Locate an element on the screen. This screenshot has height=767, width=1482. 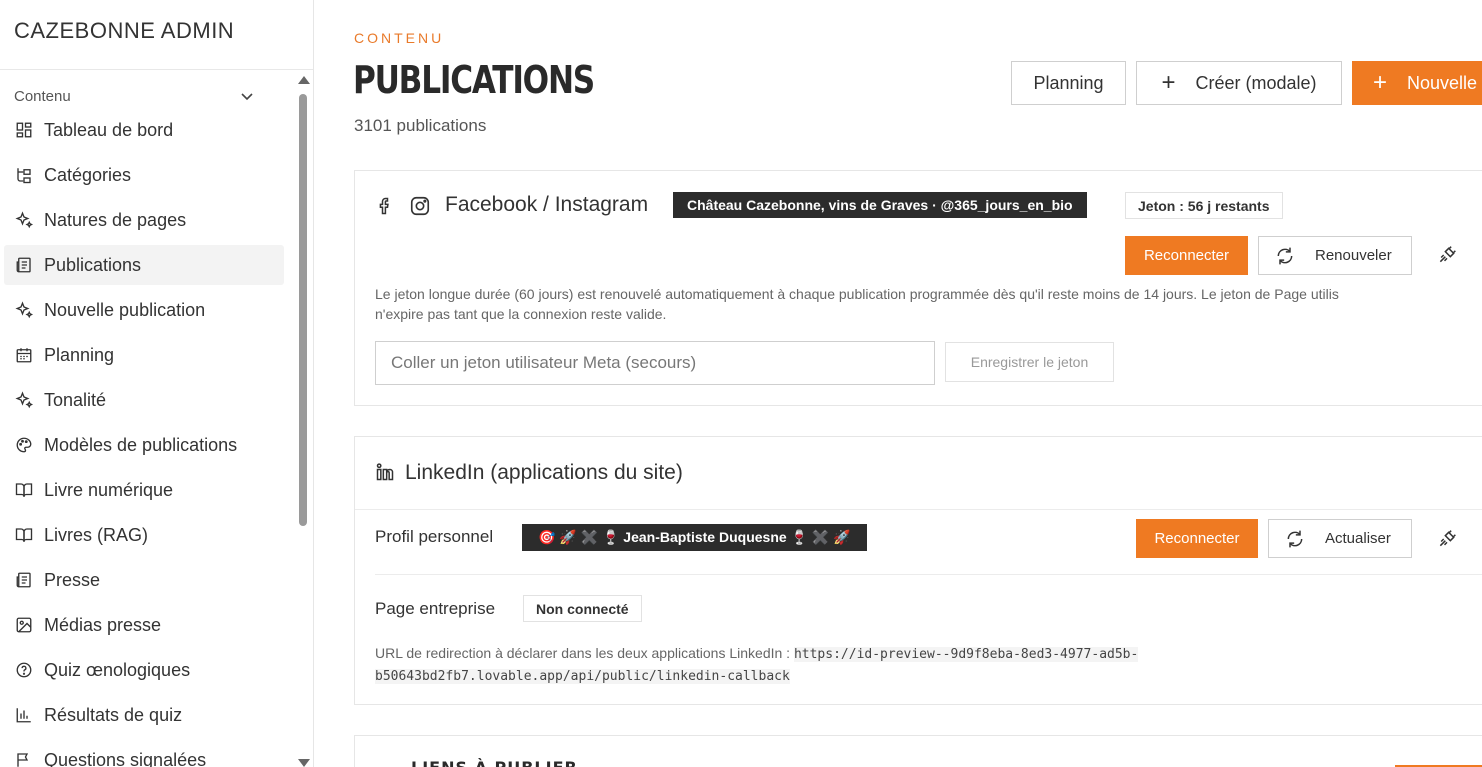
new-publication-button: + Nouvelle is located at coordinates (1417, 83).